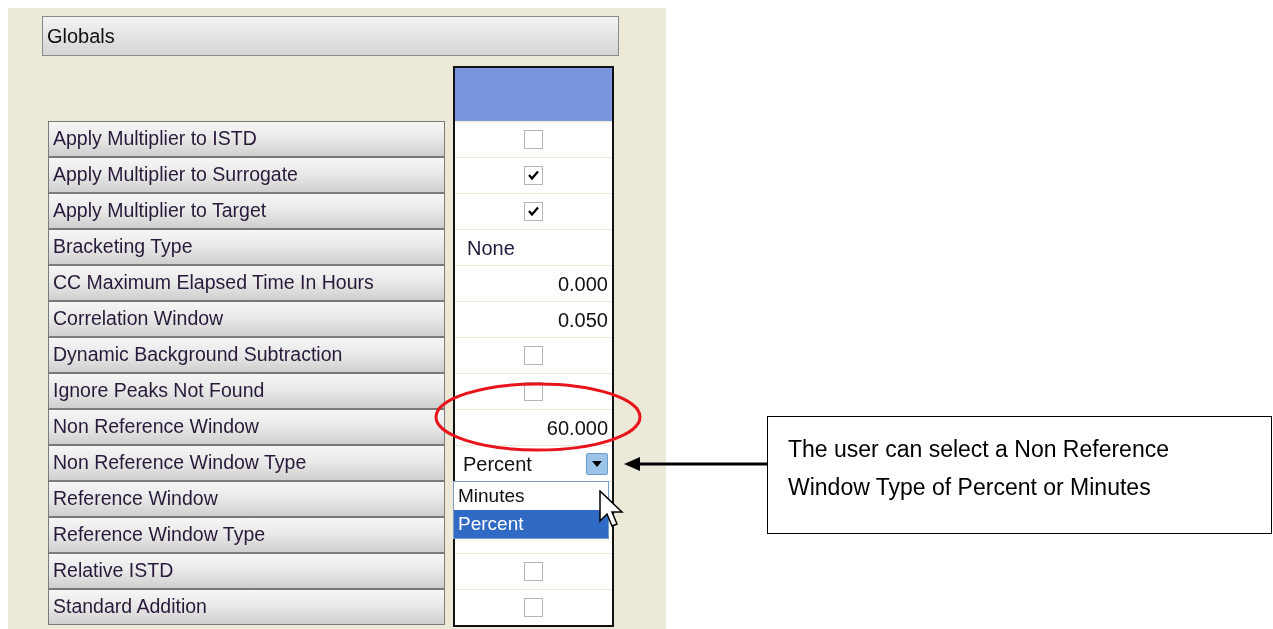 Image resolution: width=1273 pixels, height=629 pixels. What do you see at coordinates (246, 283) in the screenshot?
I see `property-label: CC Maximum Elapsed Time In Hours` at bounding box center [246, 283].